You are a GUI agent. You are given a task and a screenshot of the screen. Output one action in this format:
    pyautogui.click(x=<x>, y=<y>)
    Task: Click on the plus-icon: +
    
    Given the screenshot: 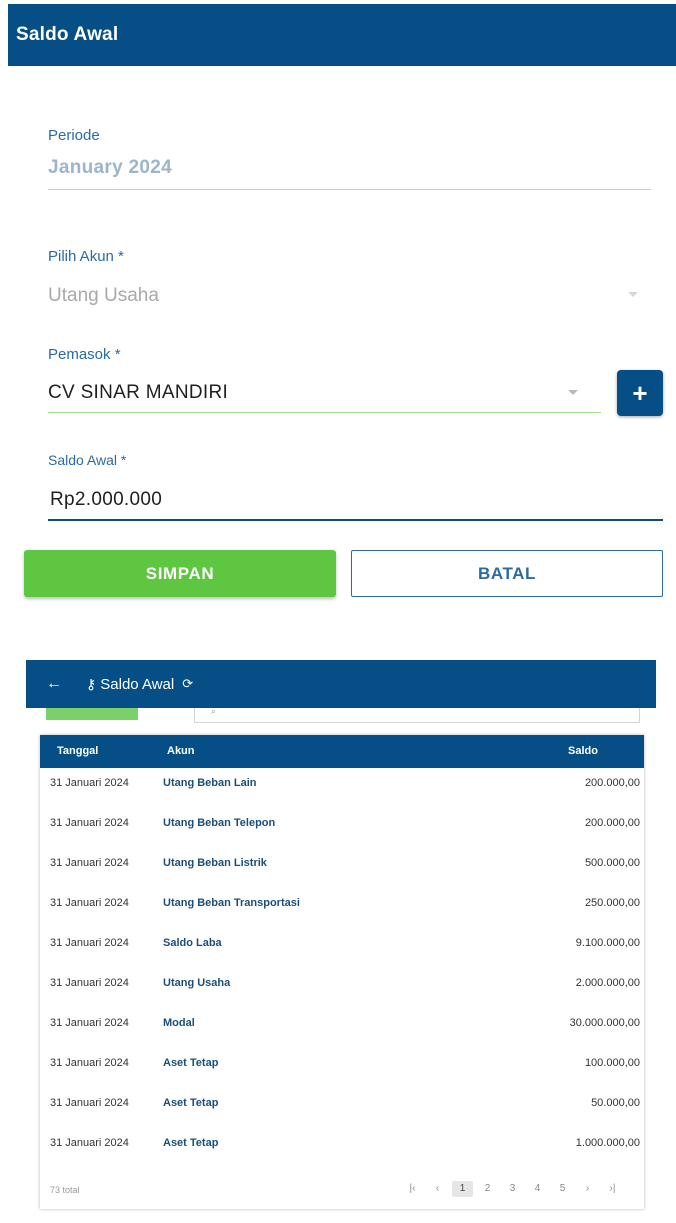 What is the action you would take?
    pyautogui.click(x=640, y=392)
    